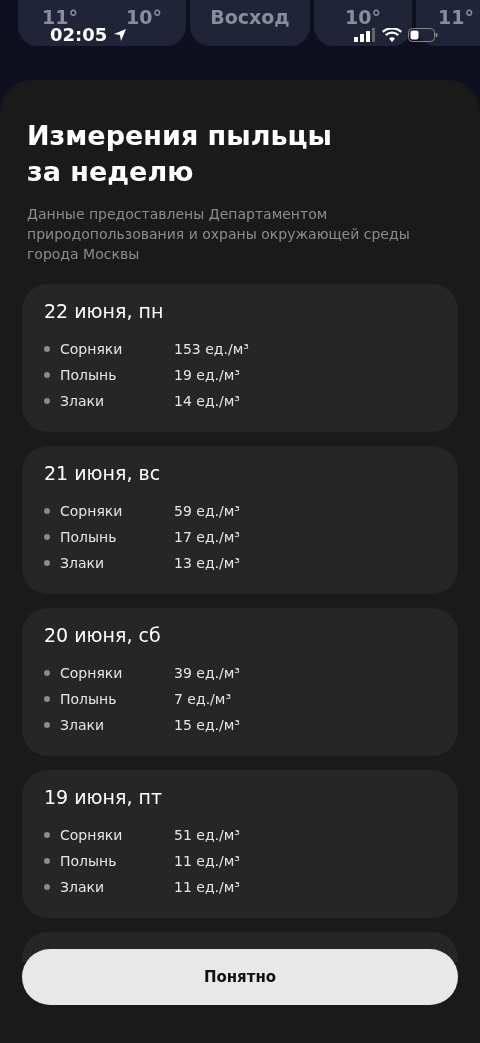 The width and height of the screenshot is (480, 1043). Describe the element at coordinates (207, 375) in the screenshot. I see `pollen-count: 19 ед./м³` at that location.